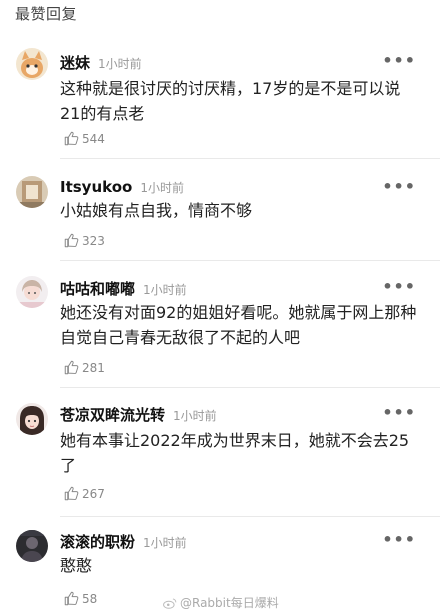  What do you see at coordinates (97, 289) in the screenshot?
I see `author-name: 咕咕和嘟嘟` at bounding box center [97, 289].